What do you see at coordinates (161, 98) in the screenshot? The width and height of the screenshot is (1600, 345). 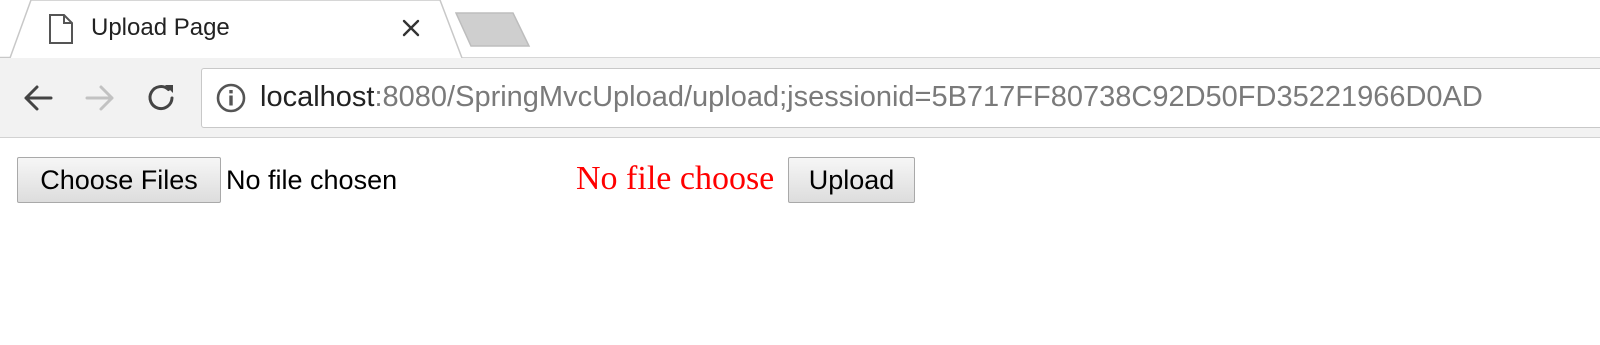 I see `reload-icon` at bounding box center [161, 98].